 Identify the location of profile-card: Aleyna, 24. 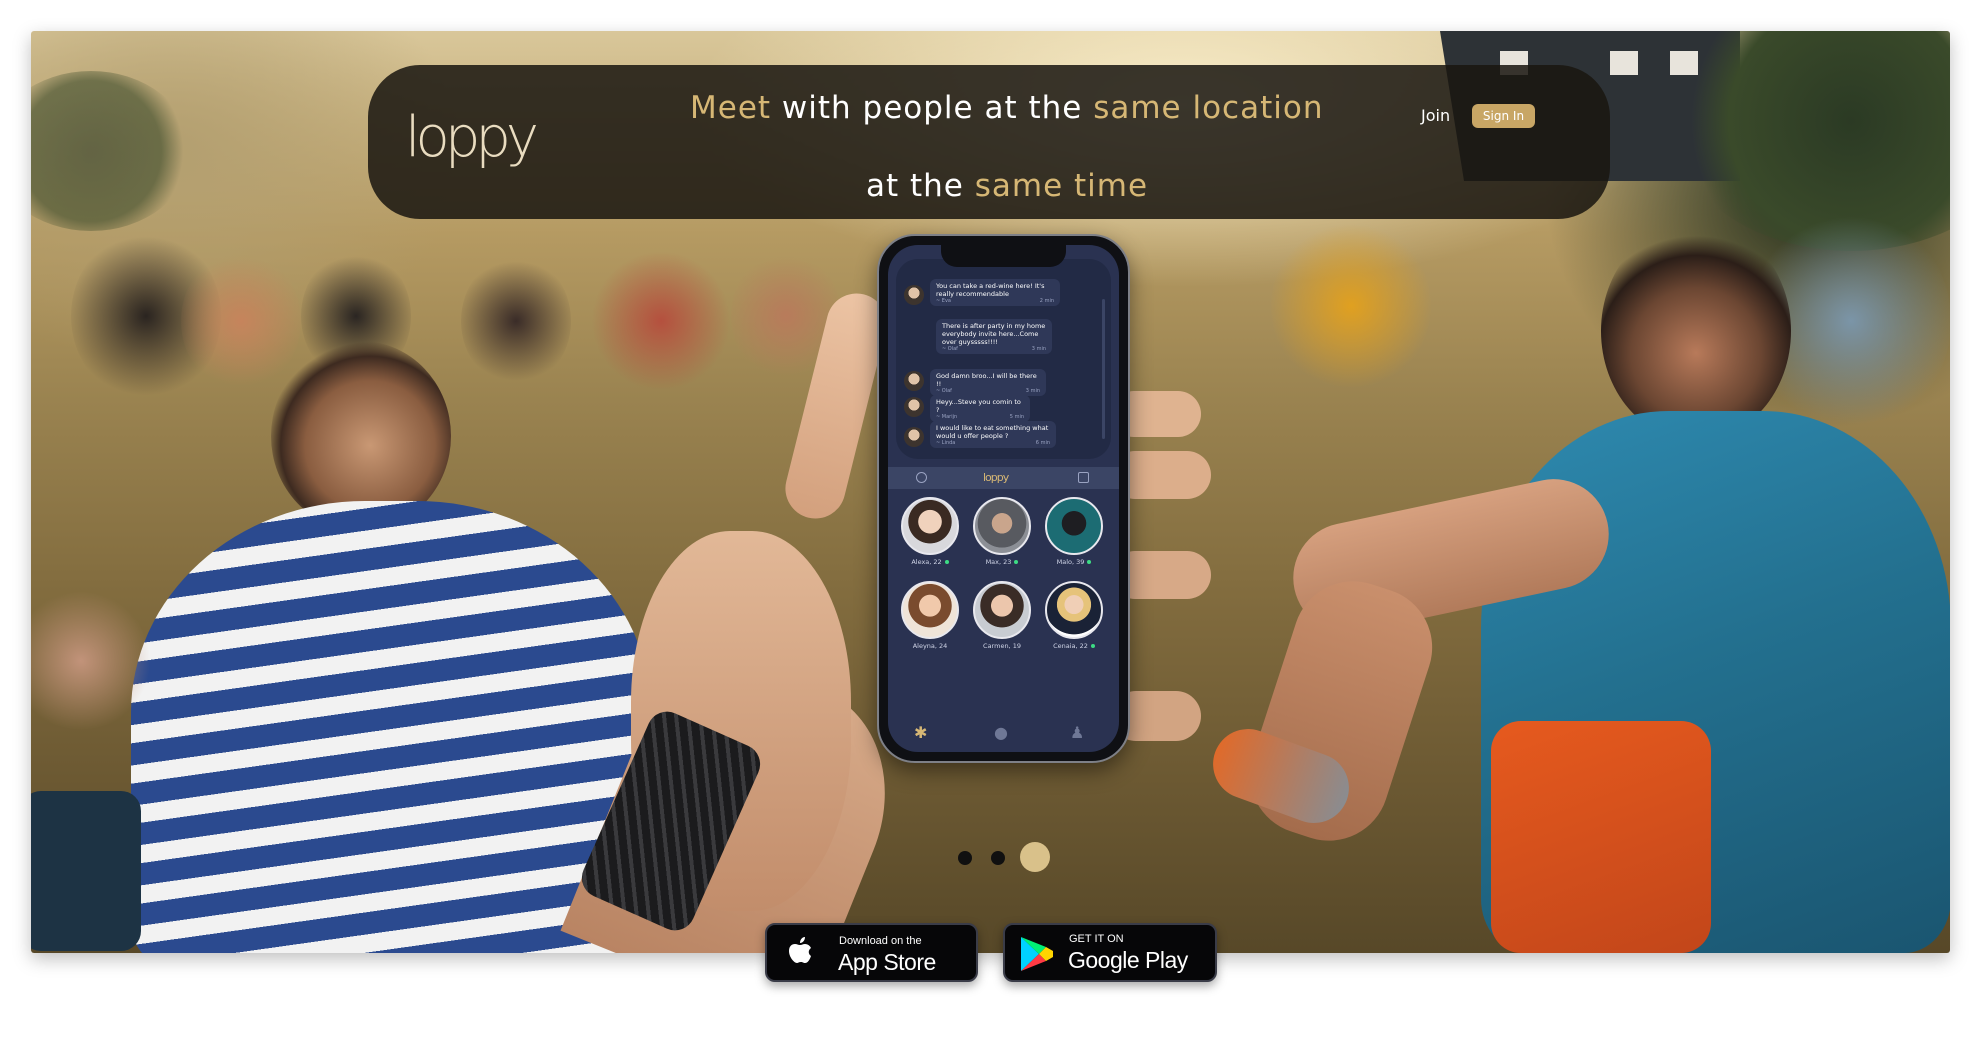
(930, 615).